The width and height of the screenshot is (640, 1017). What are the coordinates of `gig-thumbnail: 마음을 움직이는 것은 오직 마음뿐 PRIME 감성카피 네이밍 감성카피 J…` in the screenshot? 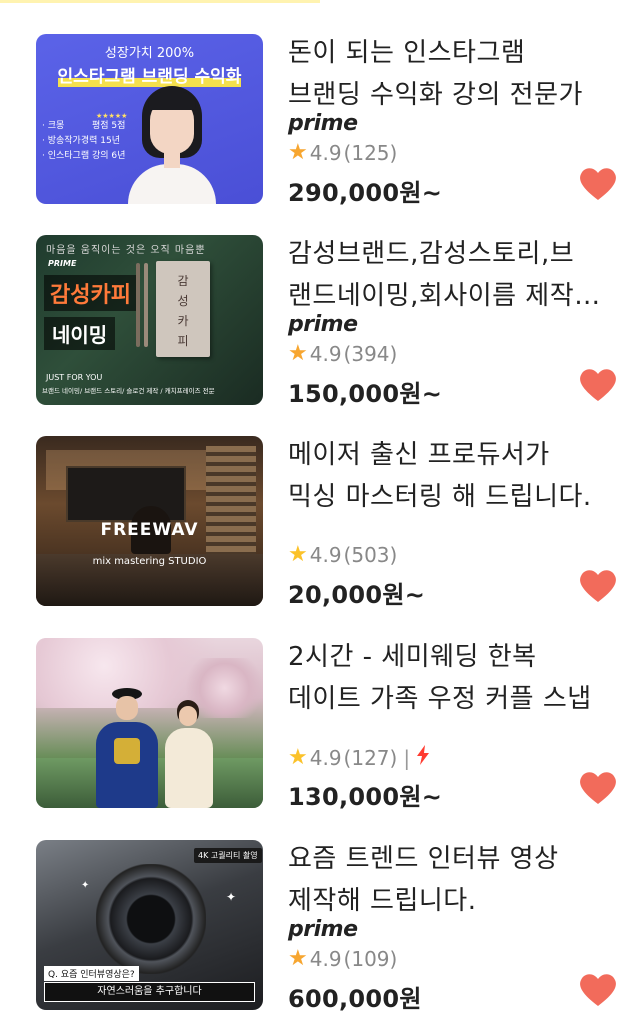 It's located at (149, 320).